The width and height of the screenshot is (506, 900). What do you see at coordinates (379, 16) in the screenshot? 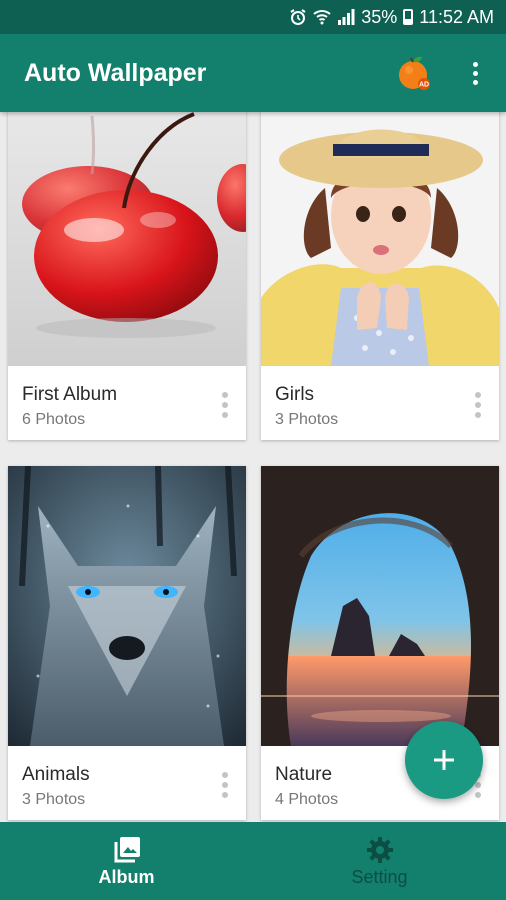
I see `battery-percent: 35%` at bounding box center [379, 16].